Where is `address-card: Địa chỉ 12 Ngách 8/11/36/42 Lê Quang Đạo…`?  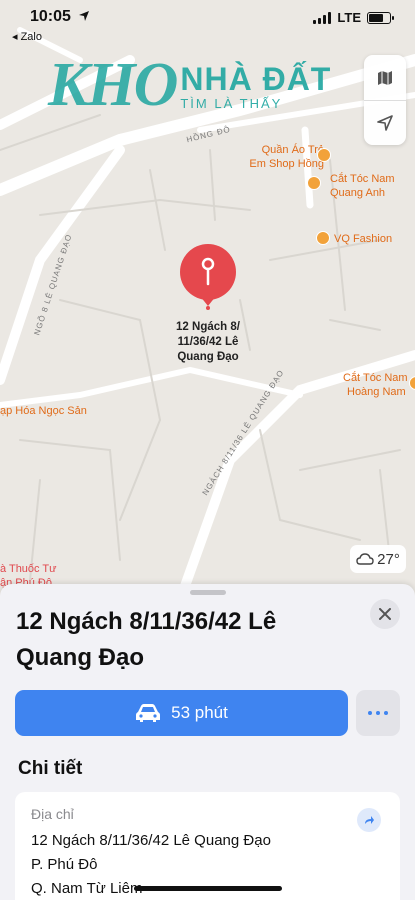 address-card: Địa chỉ 12 Ngách 8/11/36/42 Lê Quang Đạo… is located at coordinates (207, 846).